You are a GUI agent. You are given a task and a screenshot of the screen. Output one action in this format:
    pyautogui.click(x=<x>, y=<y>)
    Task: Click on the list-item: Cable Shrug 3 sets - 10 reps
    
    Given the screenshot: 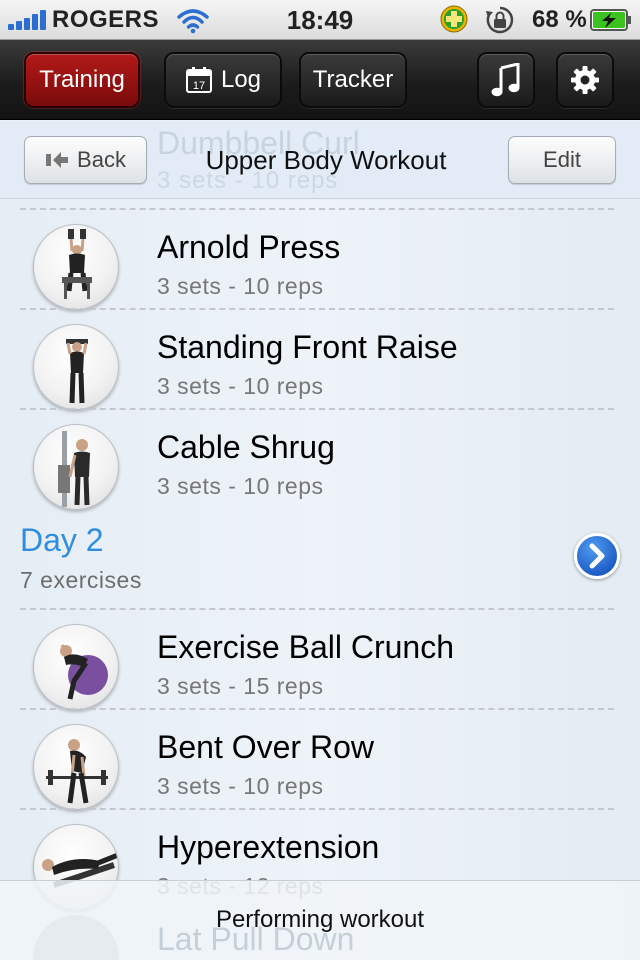 What is the action you would take?
    pyautogui.click(x=320, y=459)
    